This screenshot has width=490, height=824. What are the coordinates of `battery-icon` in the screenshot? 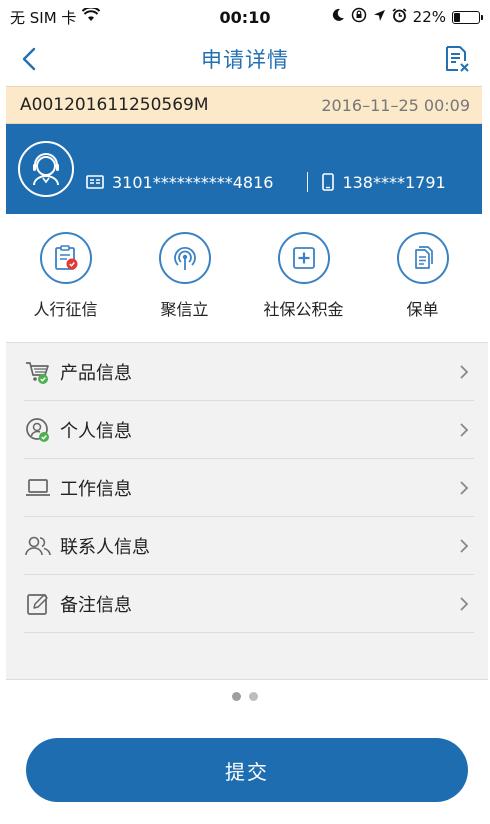 It's located at (467, 17).